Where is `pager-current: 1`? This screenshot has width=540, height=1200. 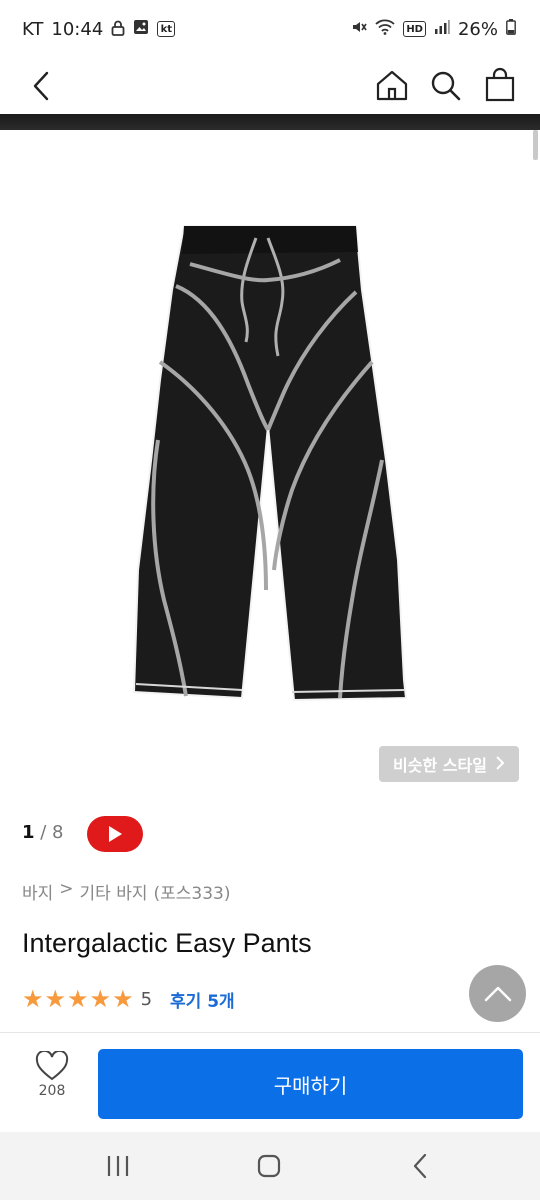 pager-current: 1 is located at coordinates (28, 832).